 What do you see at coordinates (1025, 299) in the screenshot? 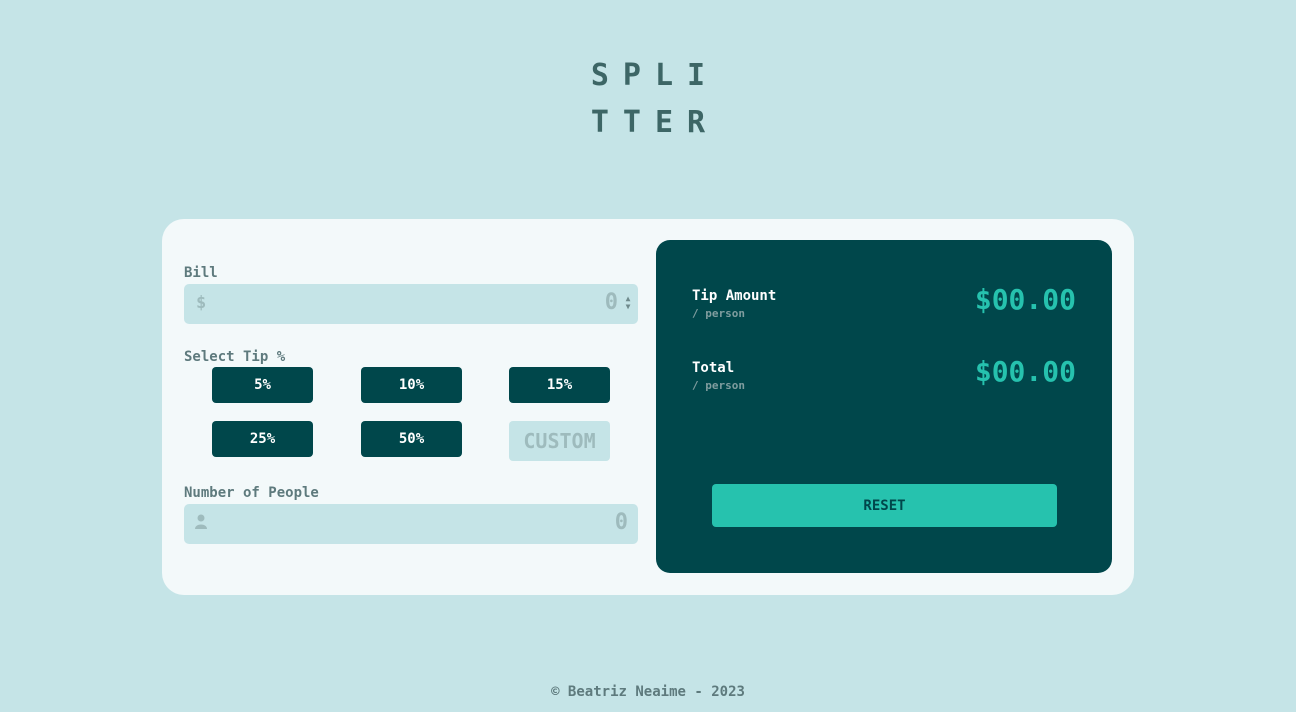
I see `tip-amount-value: $00.00` at bounding box center [1025, 299].